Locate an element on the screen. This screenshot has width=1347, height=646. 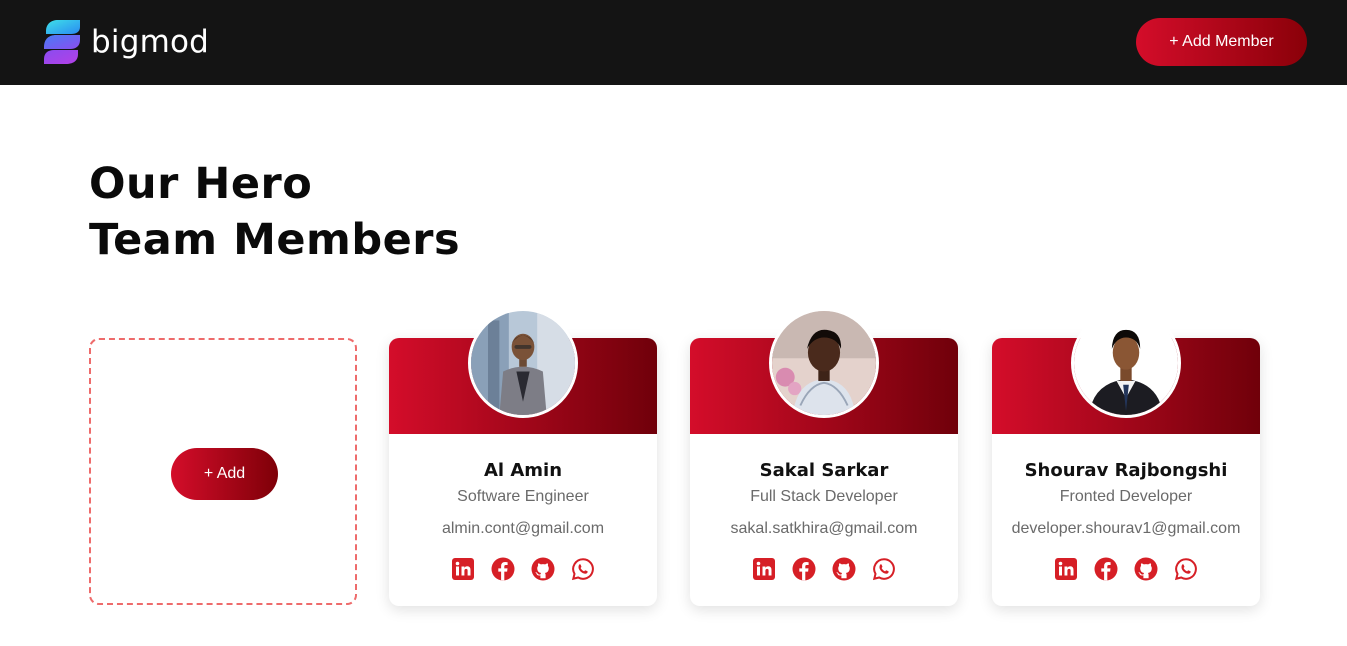
top-bar: bigmod + Add Member is located at coordinates (673, 42).